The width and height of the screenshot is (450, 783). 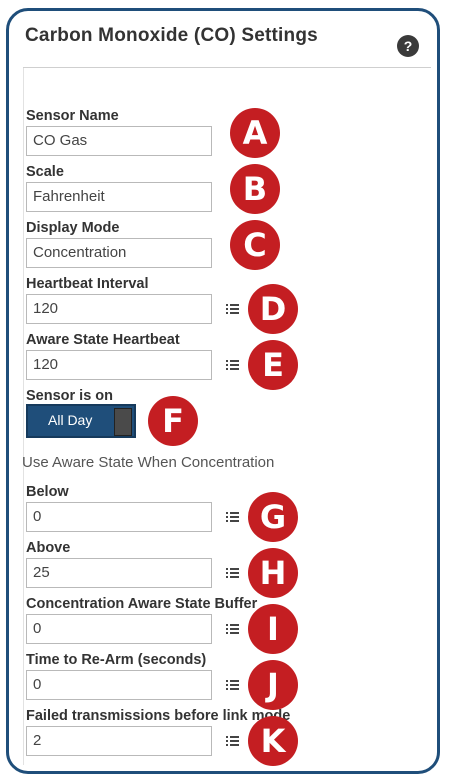 I want to click on below-input: 0, so click(x=119, y=517).